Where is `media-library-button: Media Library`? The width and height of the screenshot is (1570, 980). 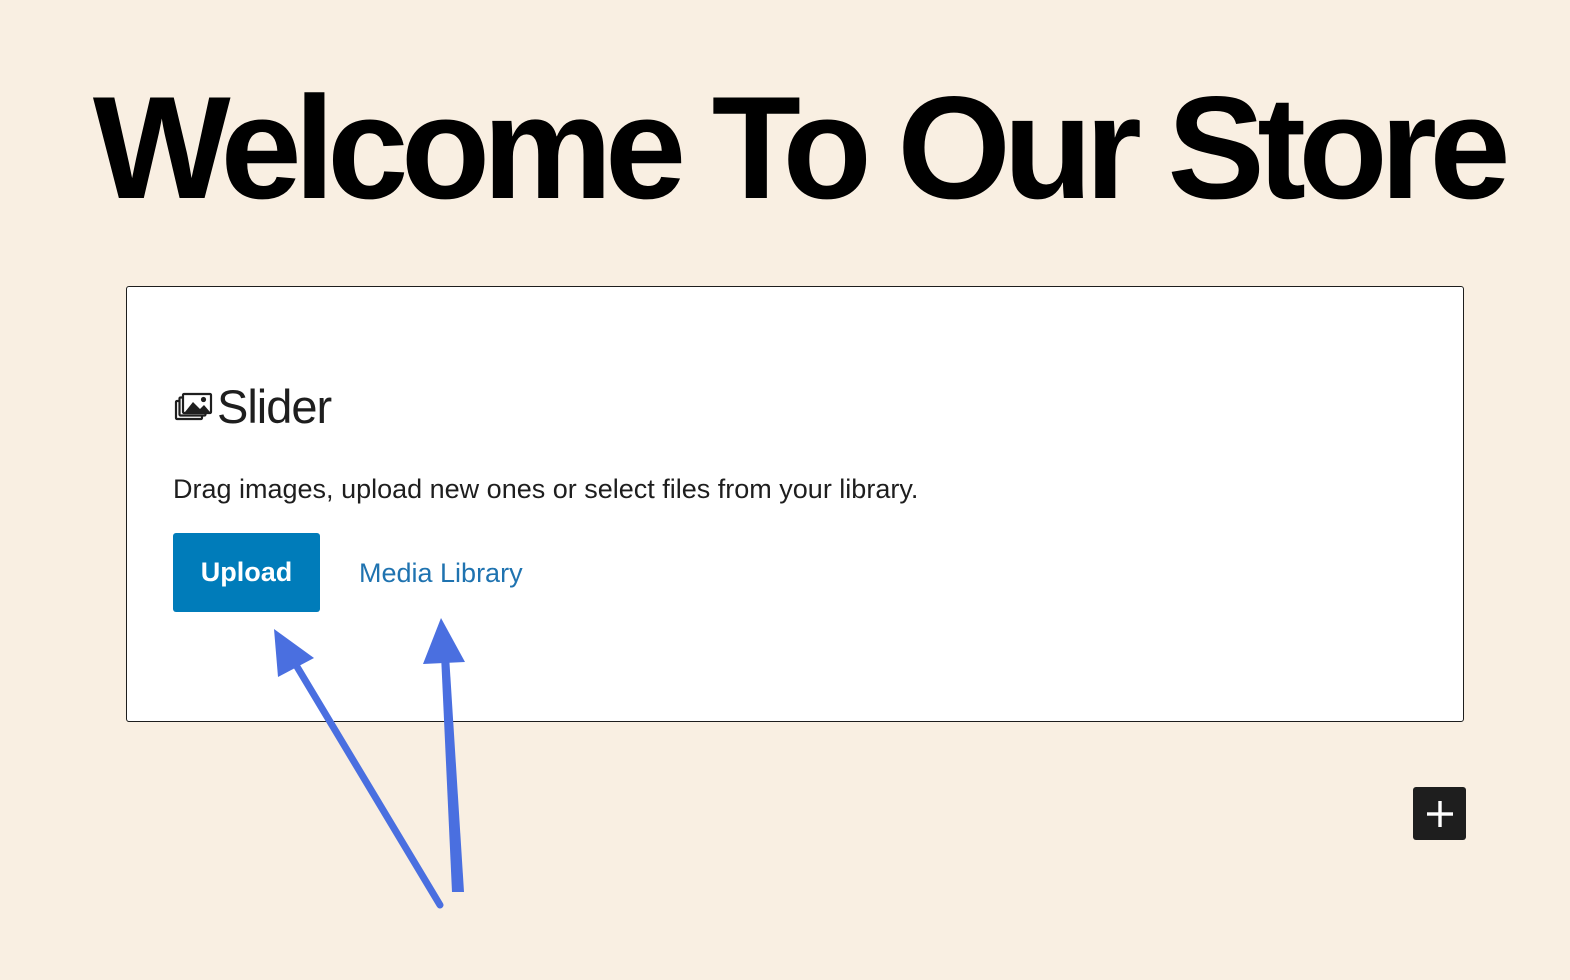
media-library-button: Media Library is located at coordinates (441, 573).